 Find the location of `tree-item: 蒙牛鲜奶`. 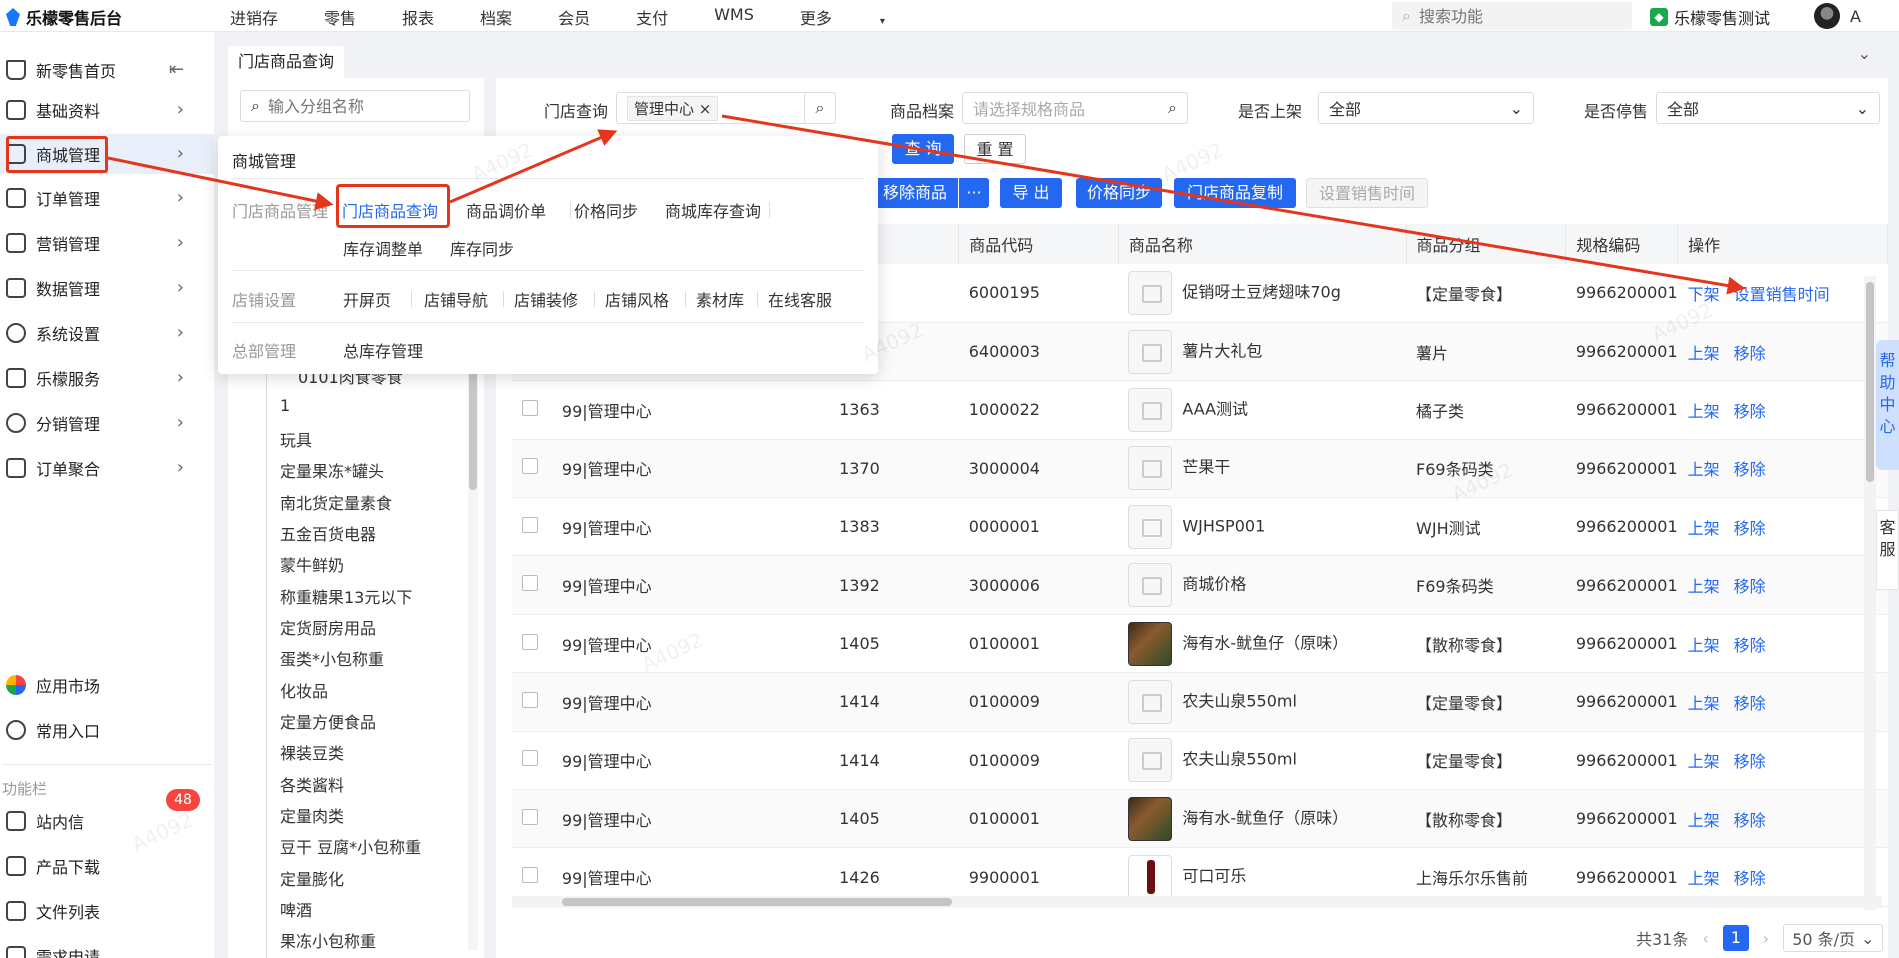

tree-item: 蒙牛鲜奶 is located at coordinates (312, 564).